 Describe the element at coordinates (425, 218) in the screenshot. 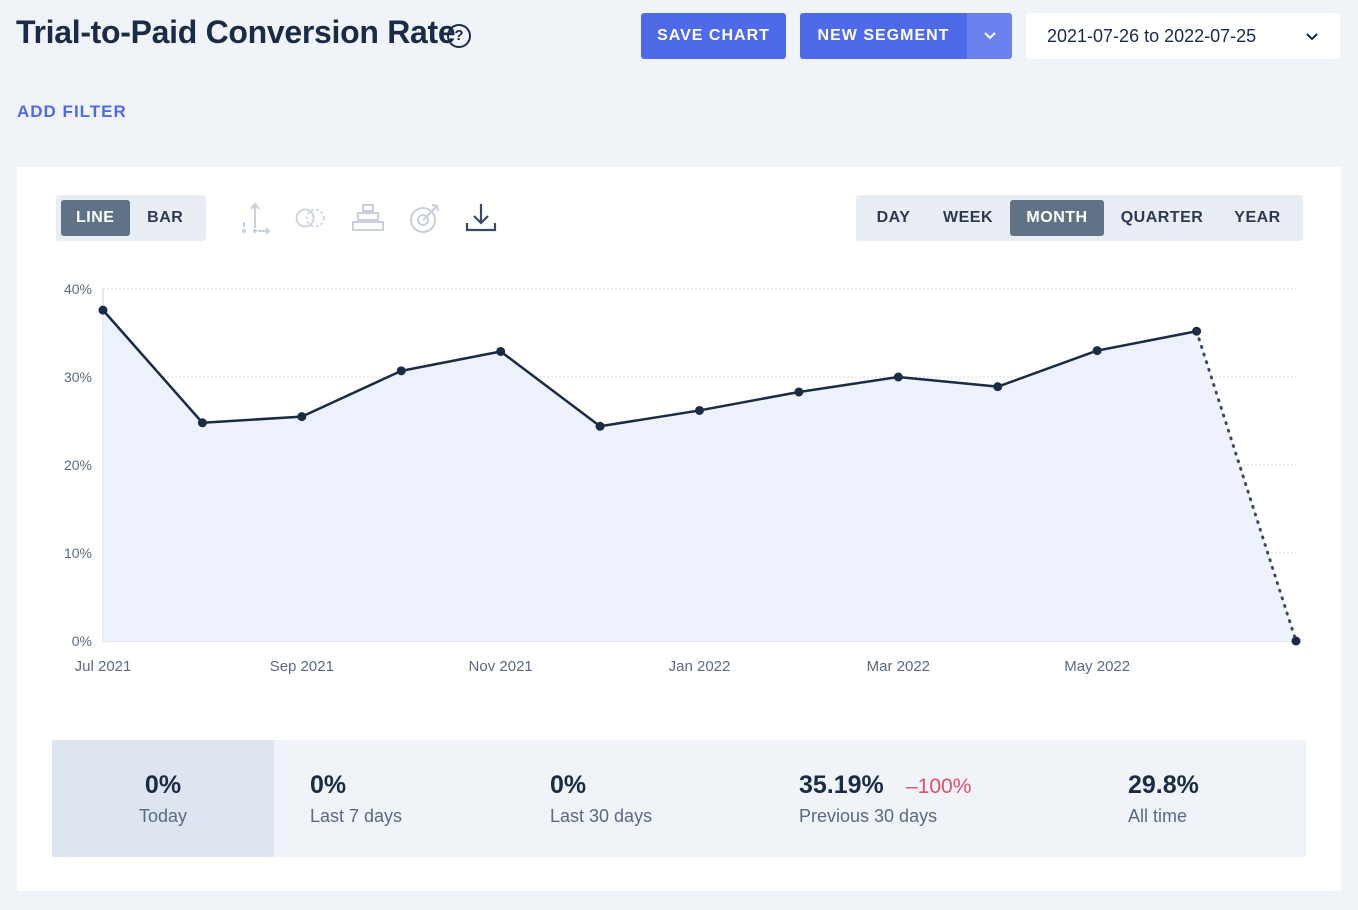

I see `goal-icon` at that location.